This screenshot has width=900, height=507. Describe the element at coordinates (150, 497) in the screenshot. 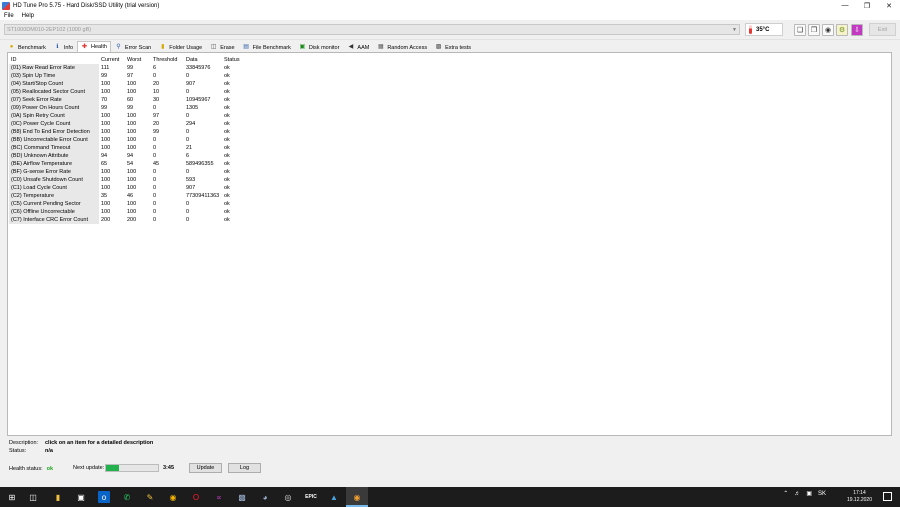

I see `editor-icon: ✎` at that location.